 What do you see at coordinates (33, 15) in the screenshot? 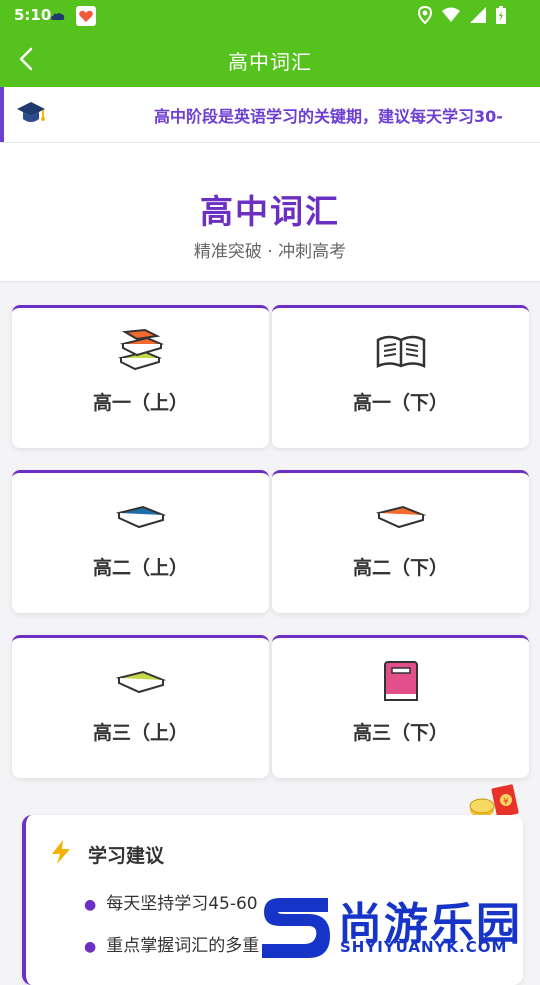
I see `status-time: 5:10` at bounding box center [33, 15].